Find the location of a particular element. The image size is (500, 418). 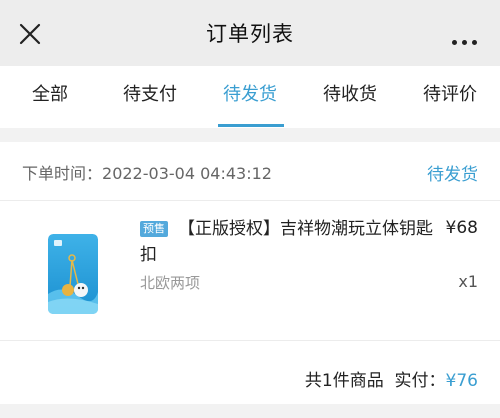

product-quantity: x1 is located at coordinates (468, 281).